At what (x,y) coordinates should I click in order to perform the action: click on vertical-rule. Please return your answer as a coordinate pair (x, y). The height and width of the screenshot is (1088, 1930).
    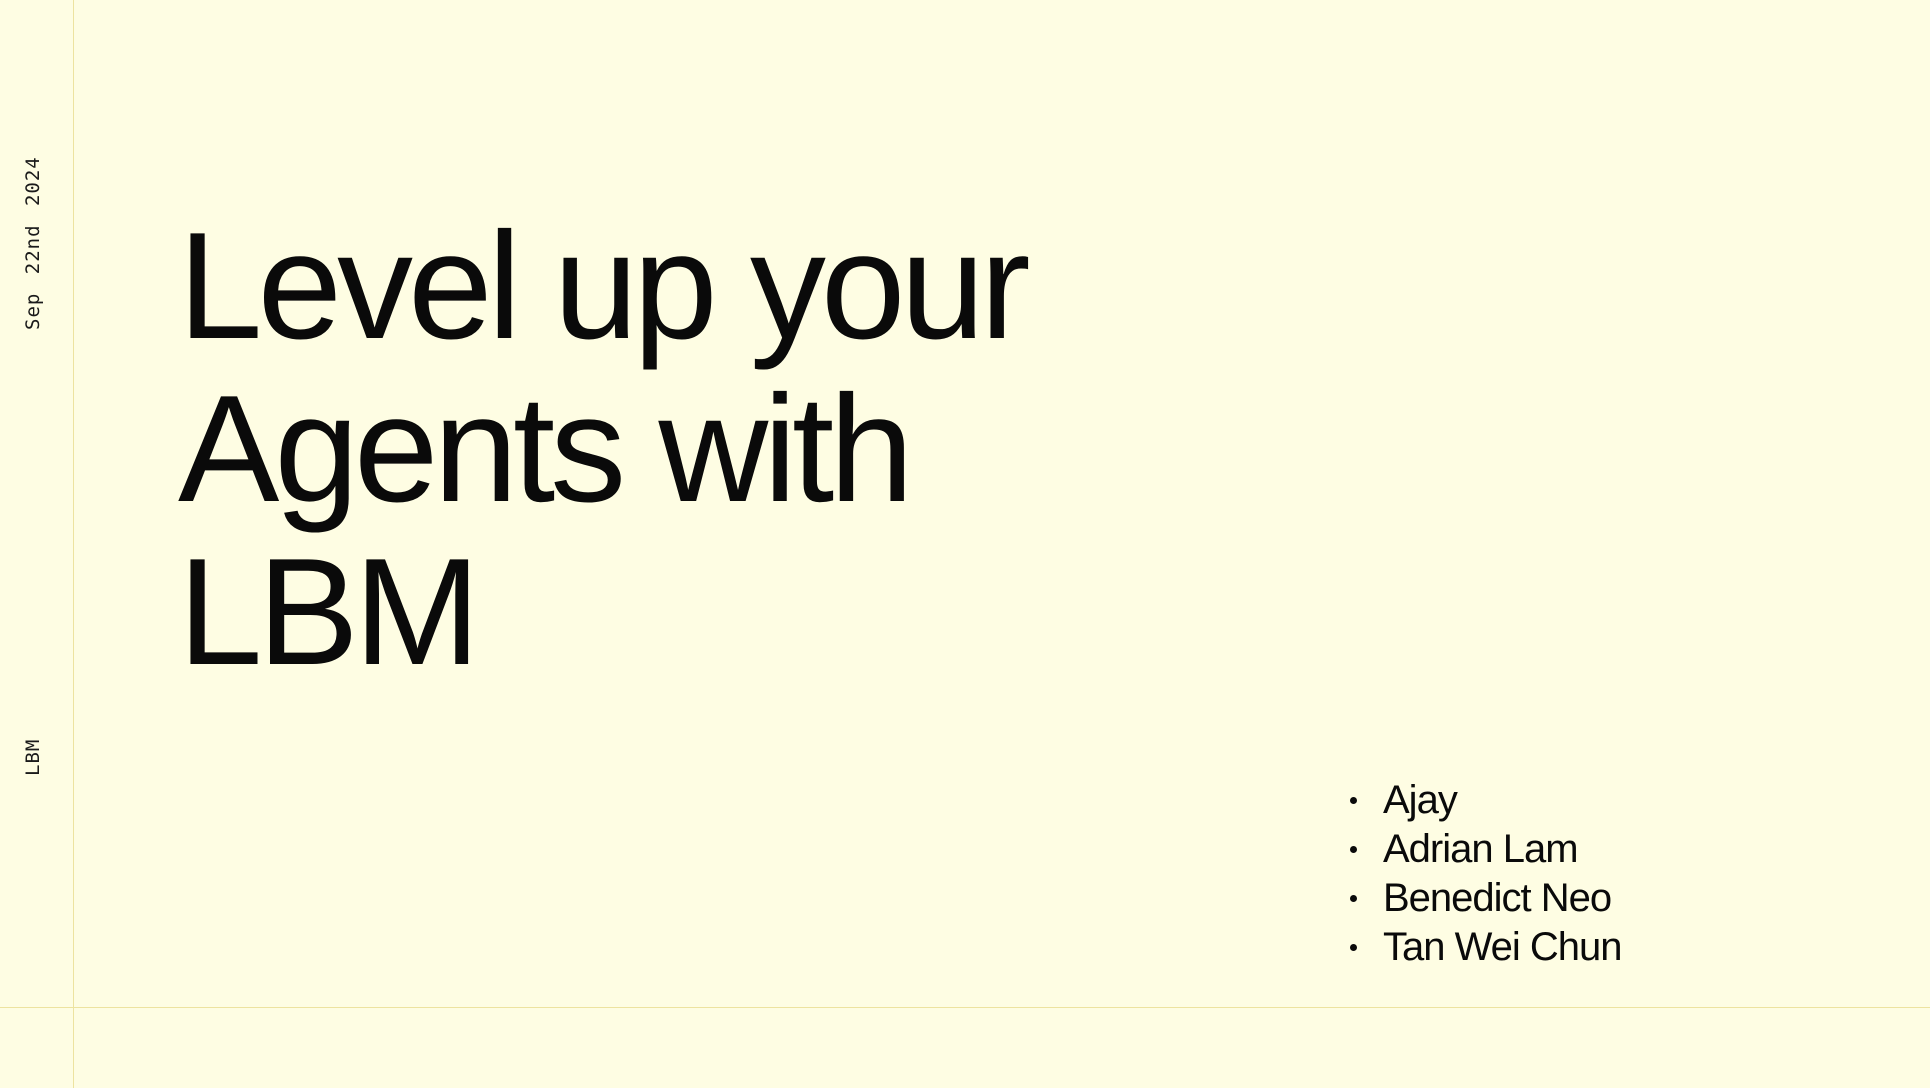
    Looking at the image, I should click on (73, 544).